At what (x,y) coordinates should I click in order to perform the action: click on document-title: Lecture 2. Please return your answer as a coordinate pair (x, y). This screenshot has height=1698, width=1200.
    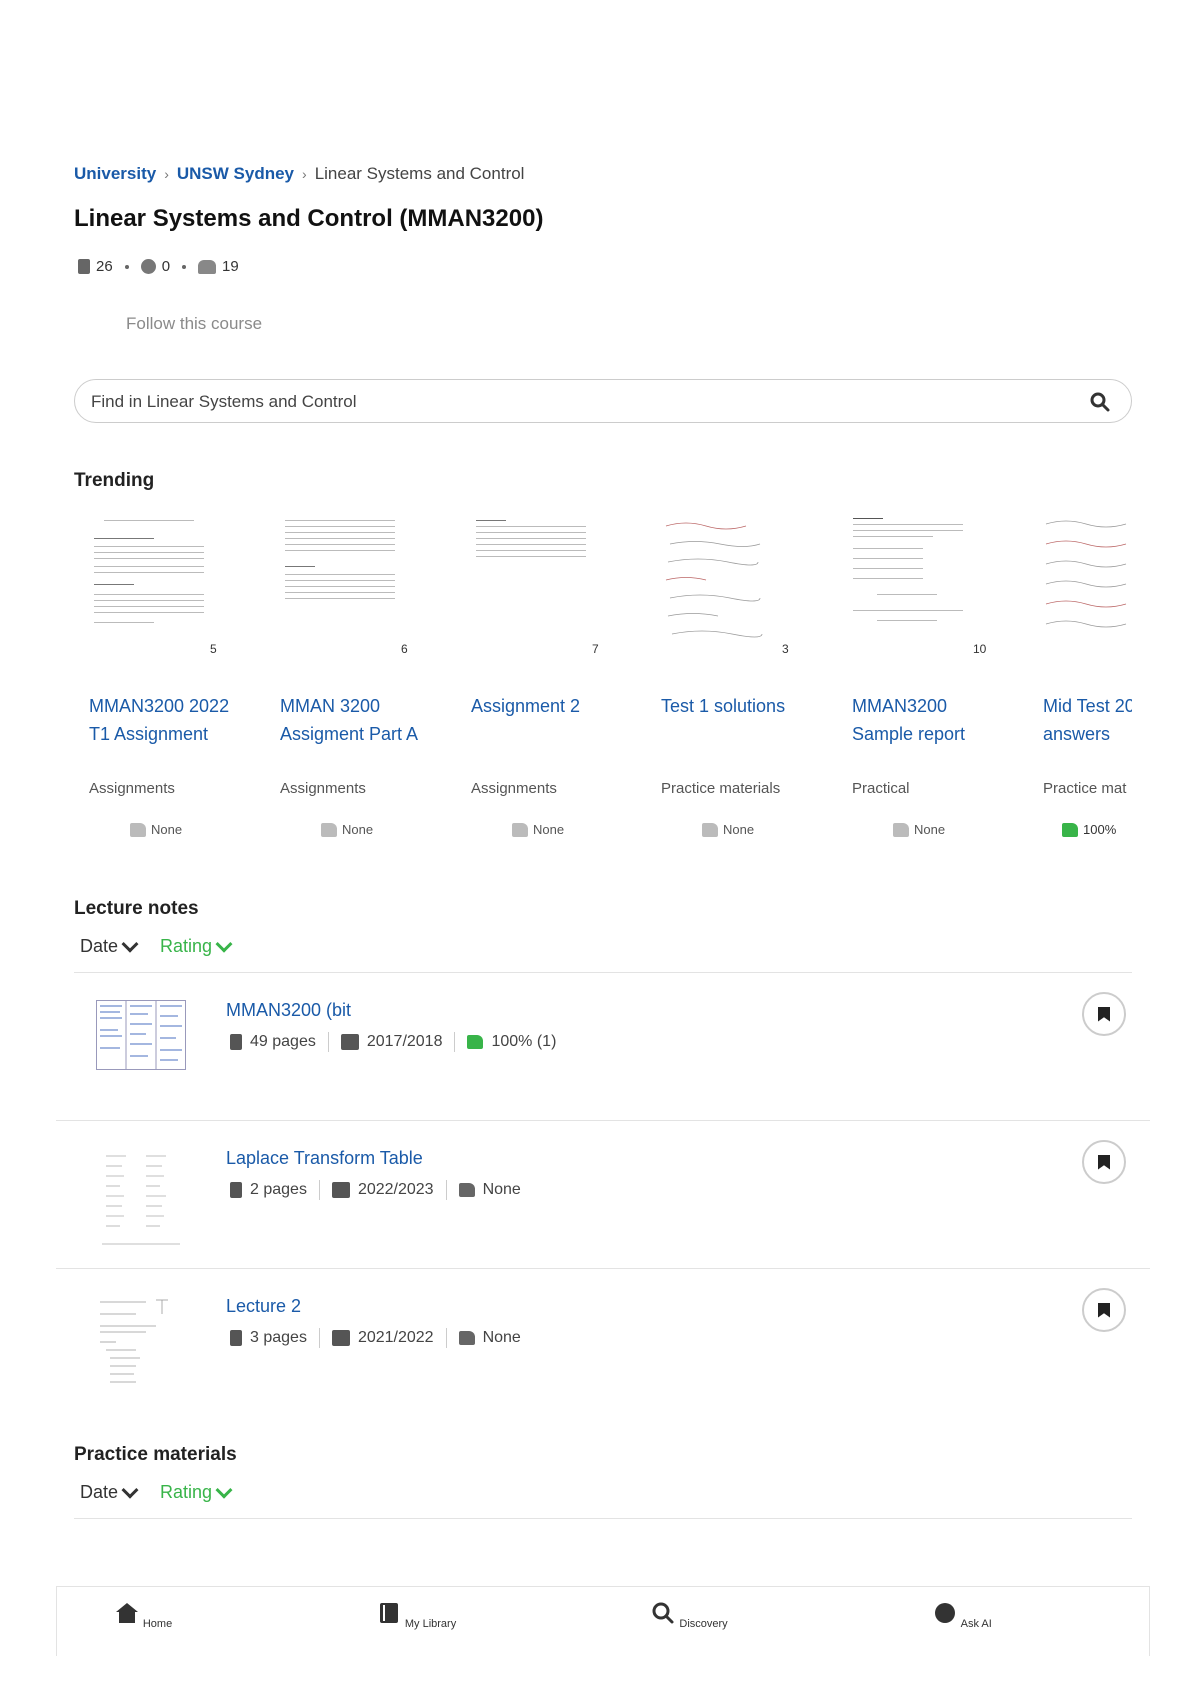
    Looking at the image, I should click on (263, 1306).